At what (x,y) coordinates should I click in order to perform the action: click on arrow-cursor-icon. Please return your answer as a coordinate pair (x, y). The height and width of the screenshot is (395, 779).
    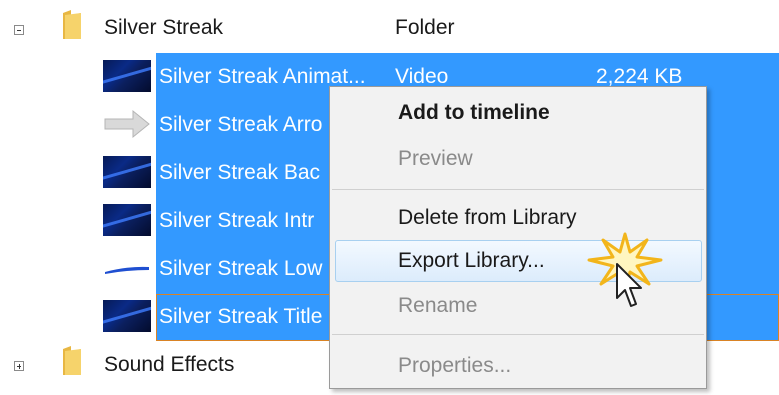
    Looking at the image, I should click on (629, 285).